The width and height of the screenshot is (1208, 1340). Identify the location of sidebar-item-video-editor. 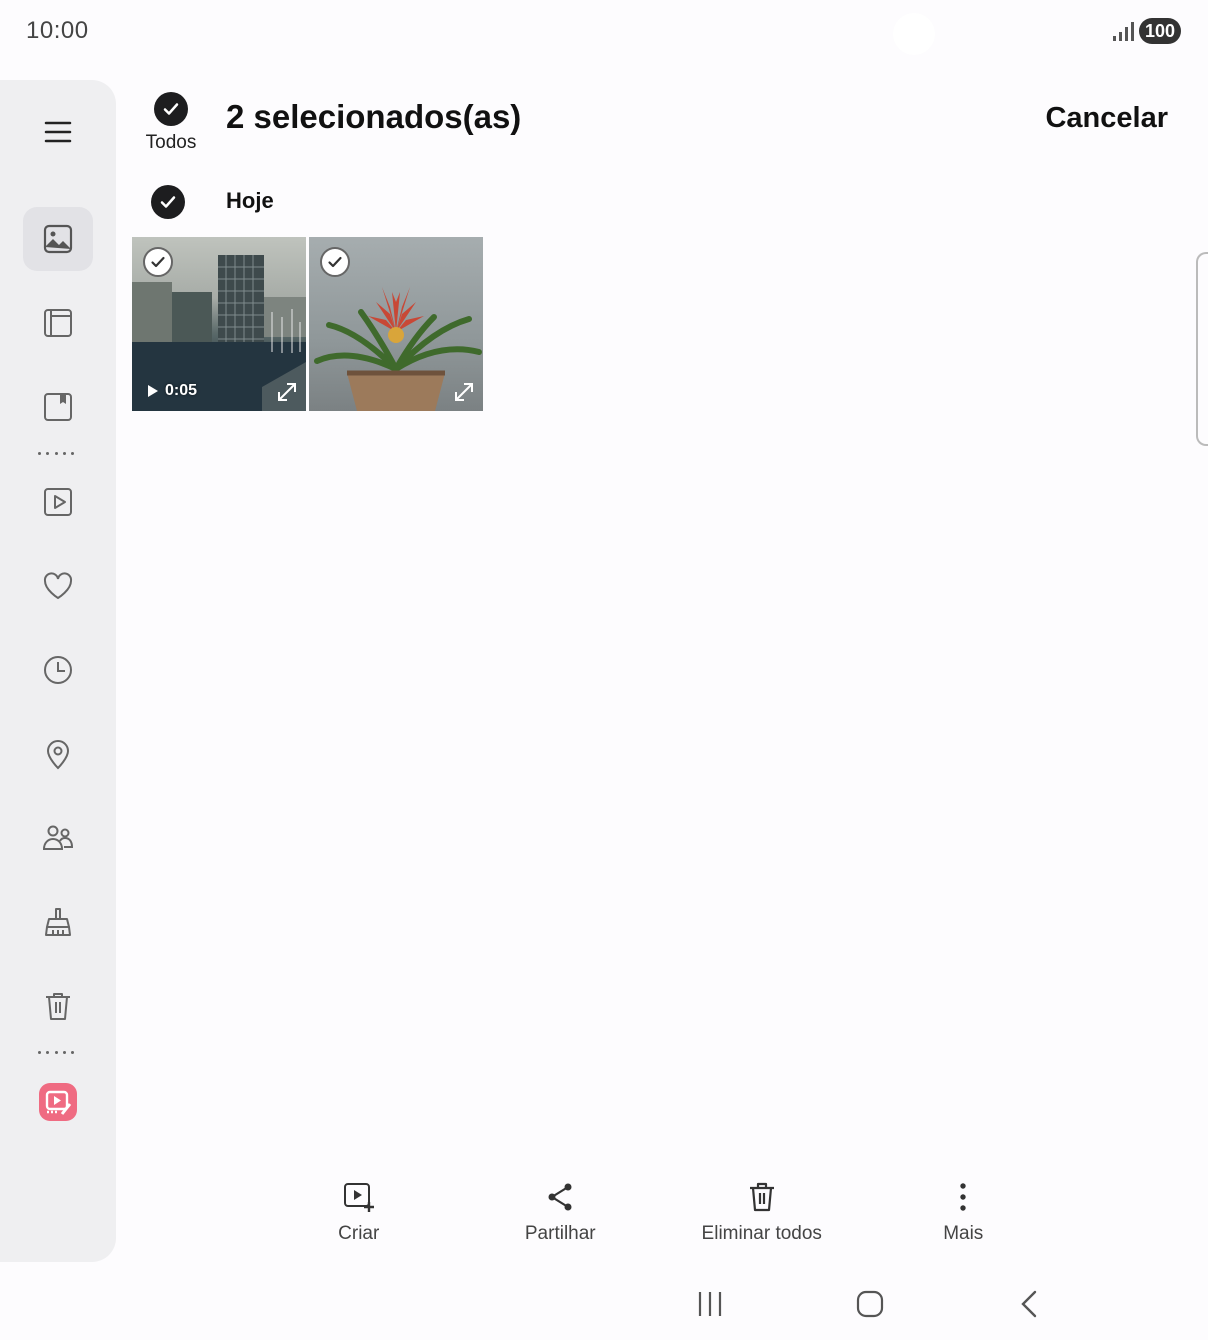
(58, 1102).